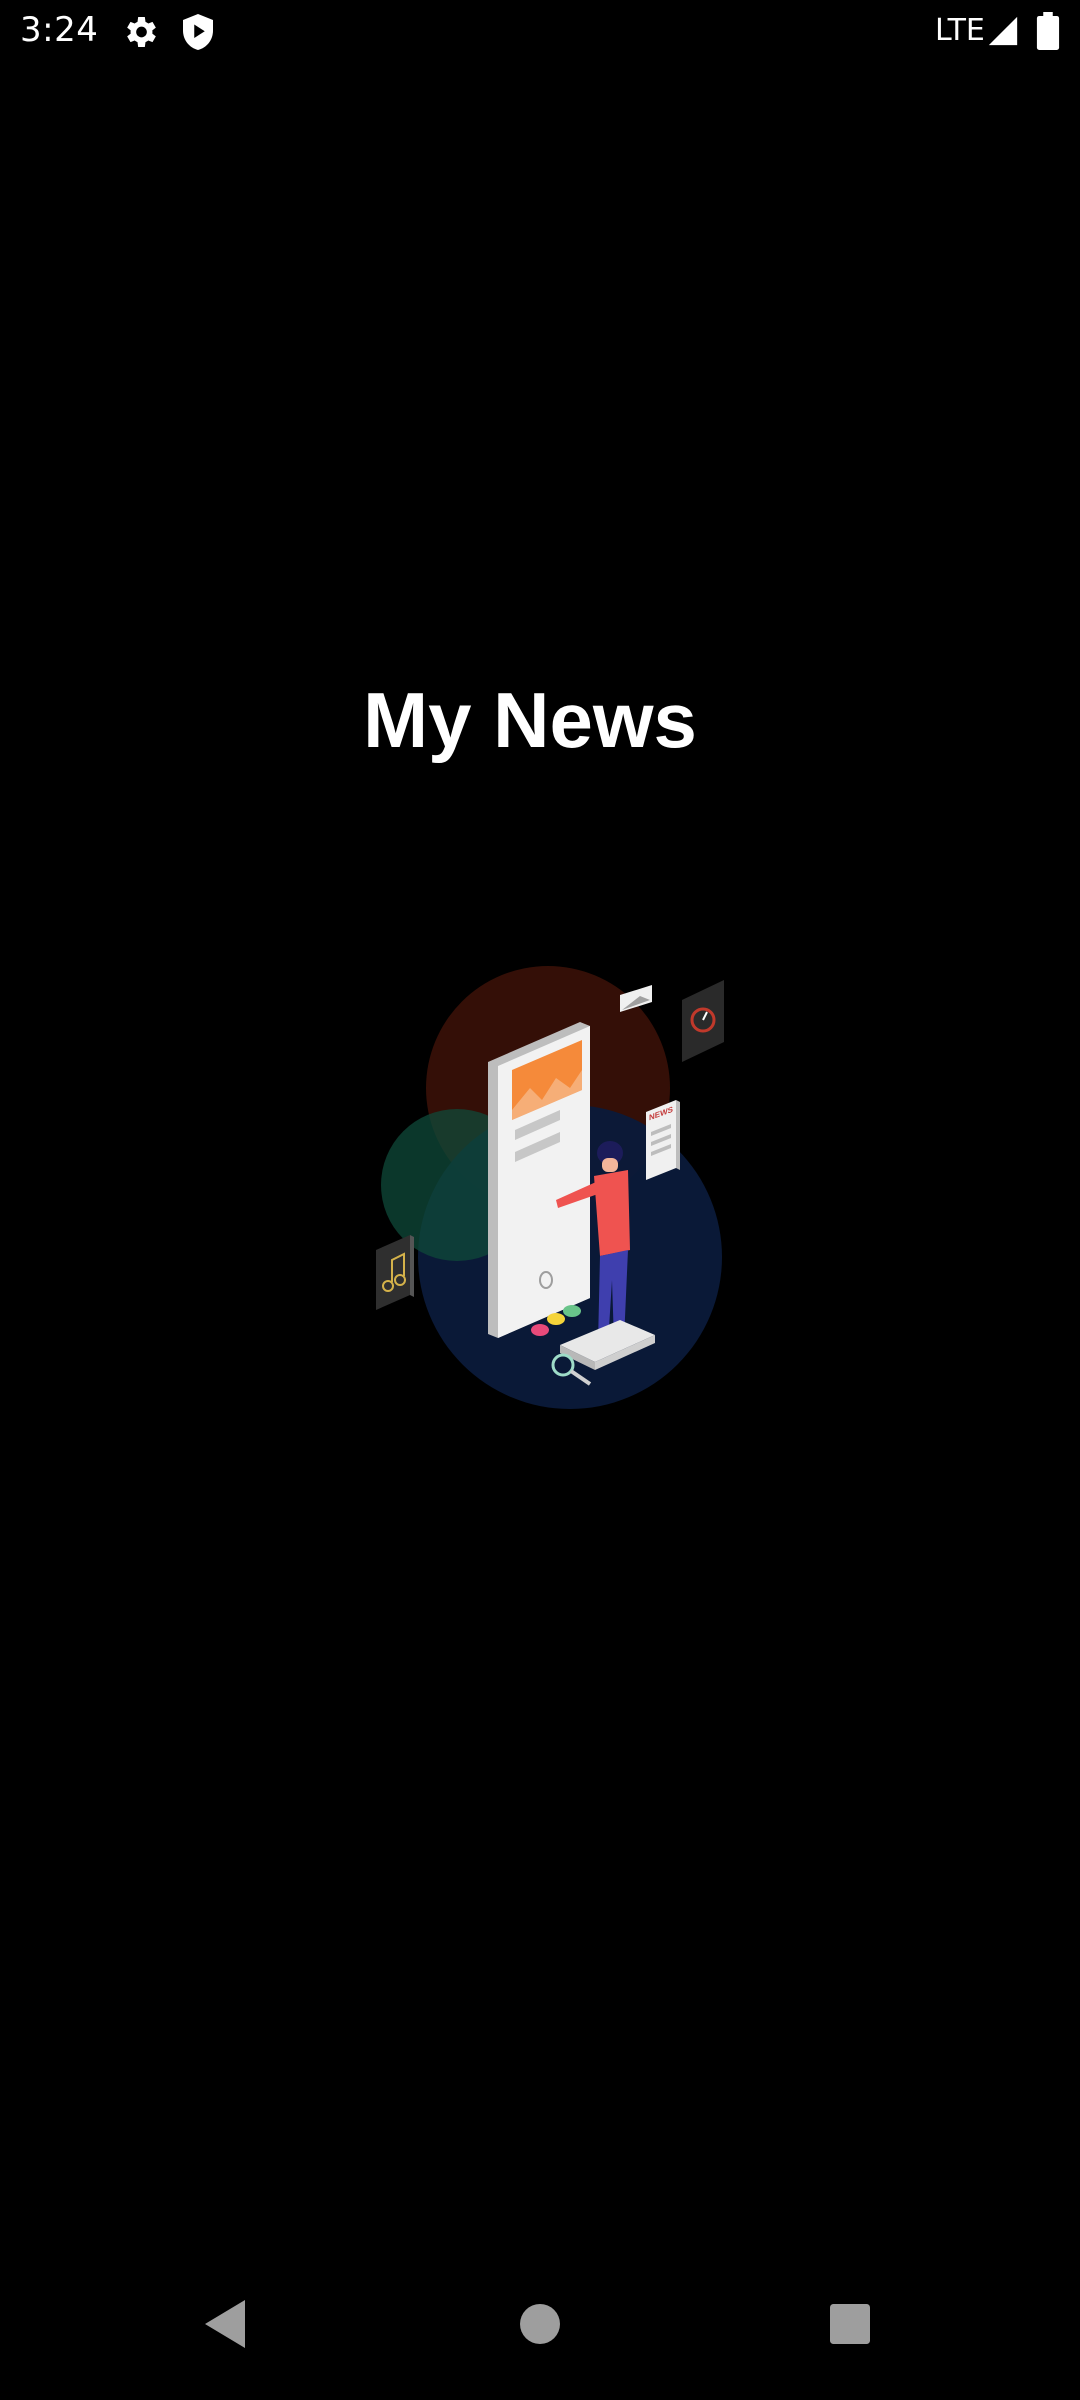 The image size is (1080, 2400). What do you see at coordinates (572, 1311) in the screenshot?
I see `coin-green` at bounding box center [572, 1311].